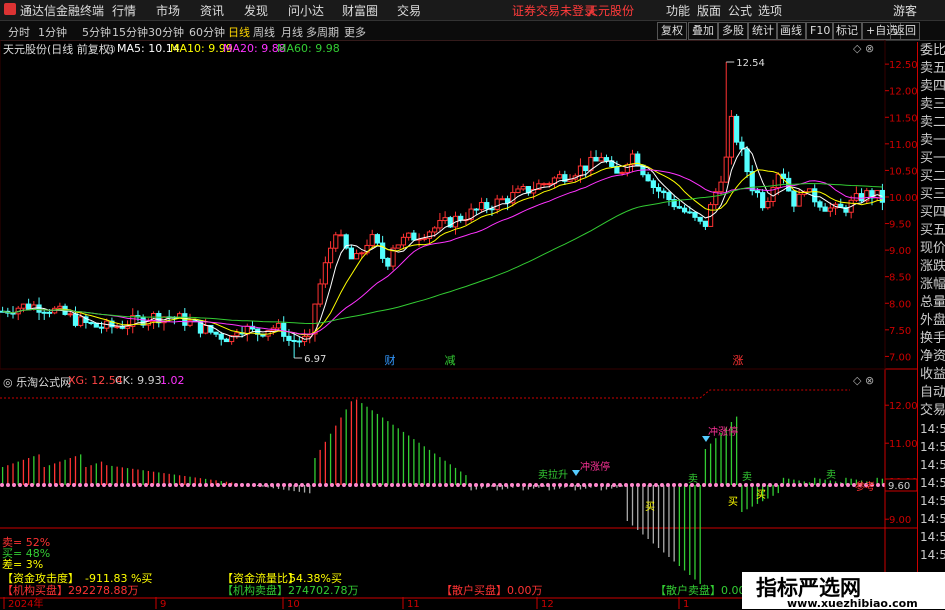 The image size is (945, 610). What do you see at coordinates (703, 31) in the screenshot?
I see `toolbar-diejia: 叠加` at bounding box center [703, 31].